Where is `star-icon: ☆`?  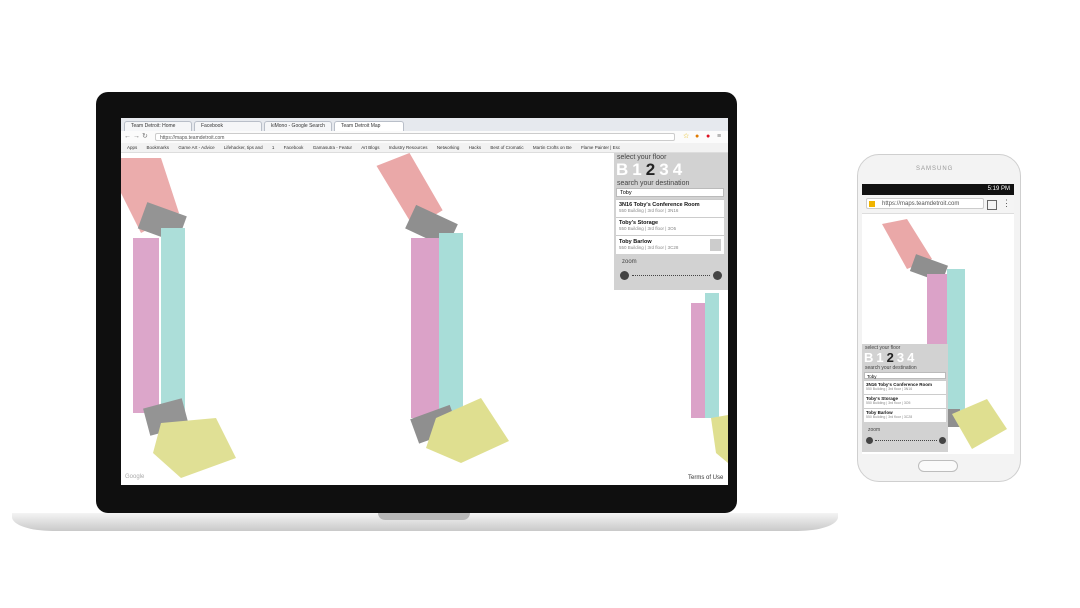
star-icon: ☆ is located at coordinates (686, 137).